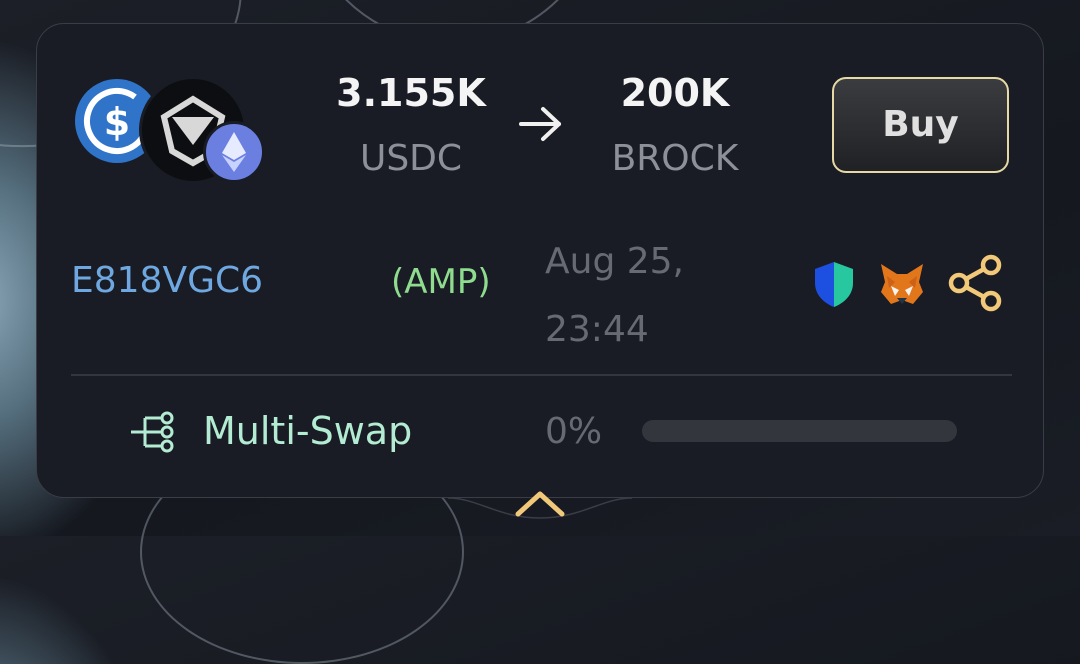 The image size is (1080, 664). I want to click on timestamp-date: Aug 25,, so click(614, 261).